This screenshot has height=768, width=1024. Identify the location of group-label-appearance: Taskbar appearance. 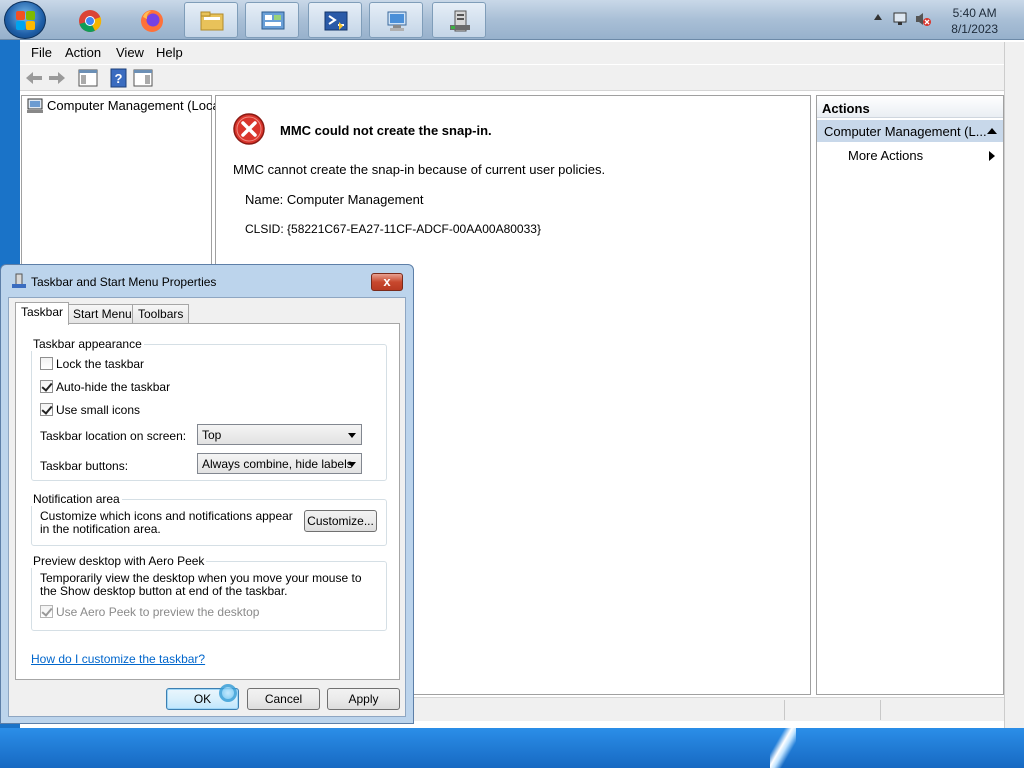
(87, 344).